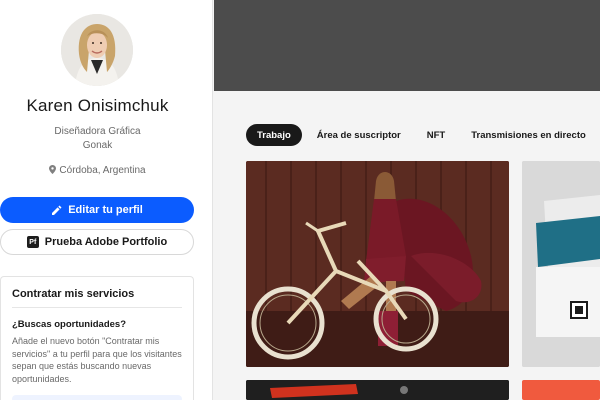 The height and width of the screenshot is (400, 600). Describe the element at coordinates (32, 242) in the screenshot. I see `portfolio-logo-icon: Pf` at that location.